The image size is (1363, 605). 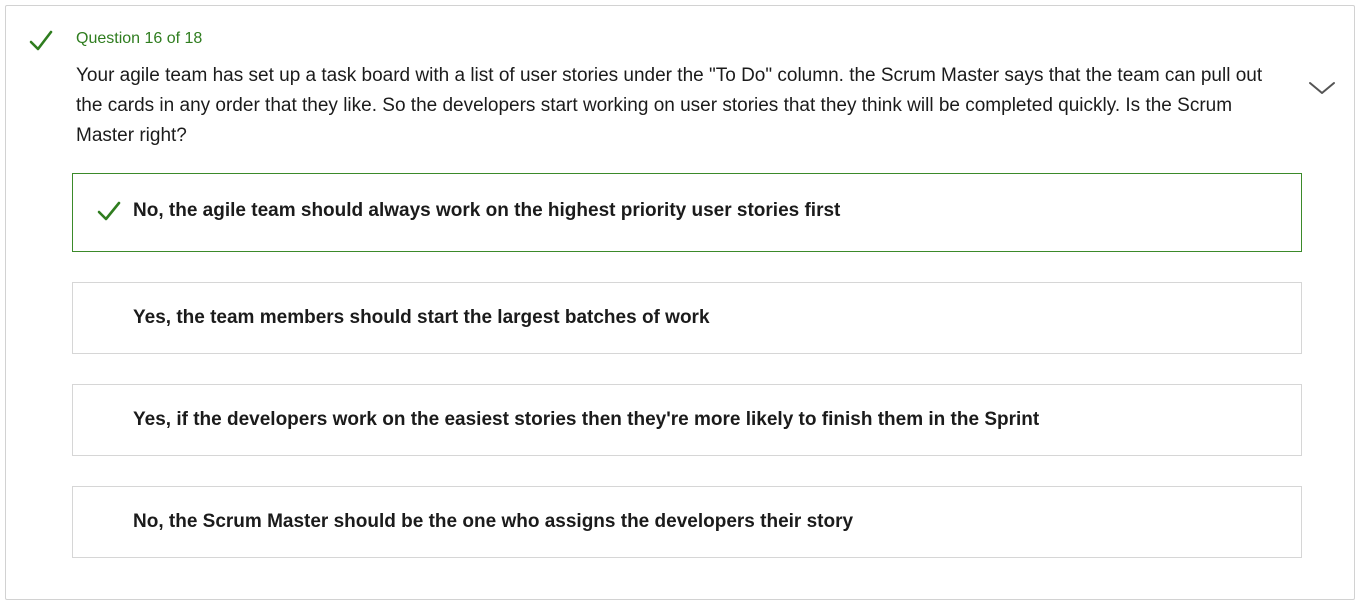 I want to click on chevron-down-icon, so click(x=1322, y=88).